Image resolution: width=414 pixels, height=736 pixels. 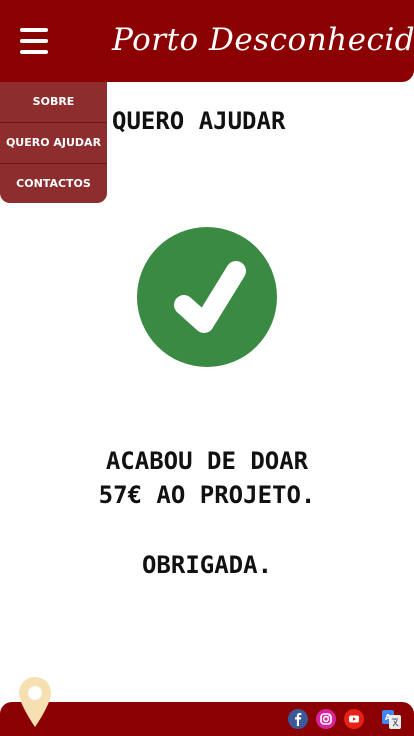 What do you see at coordinates (388, 717) in the screenshot?
I see `svg-text: A` at bounding box center [388, 717].